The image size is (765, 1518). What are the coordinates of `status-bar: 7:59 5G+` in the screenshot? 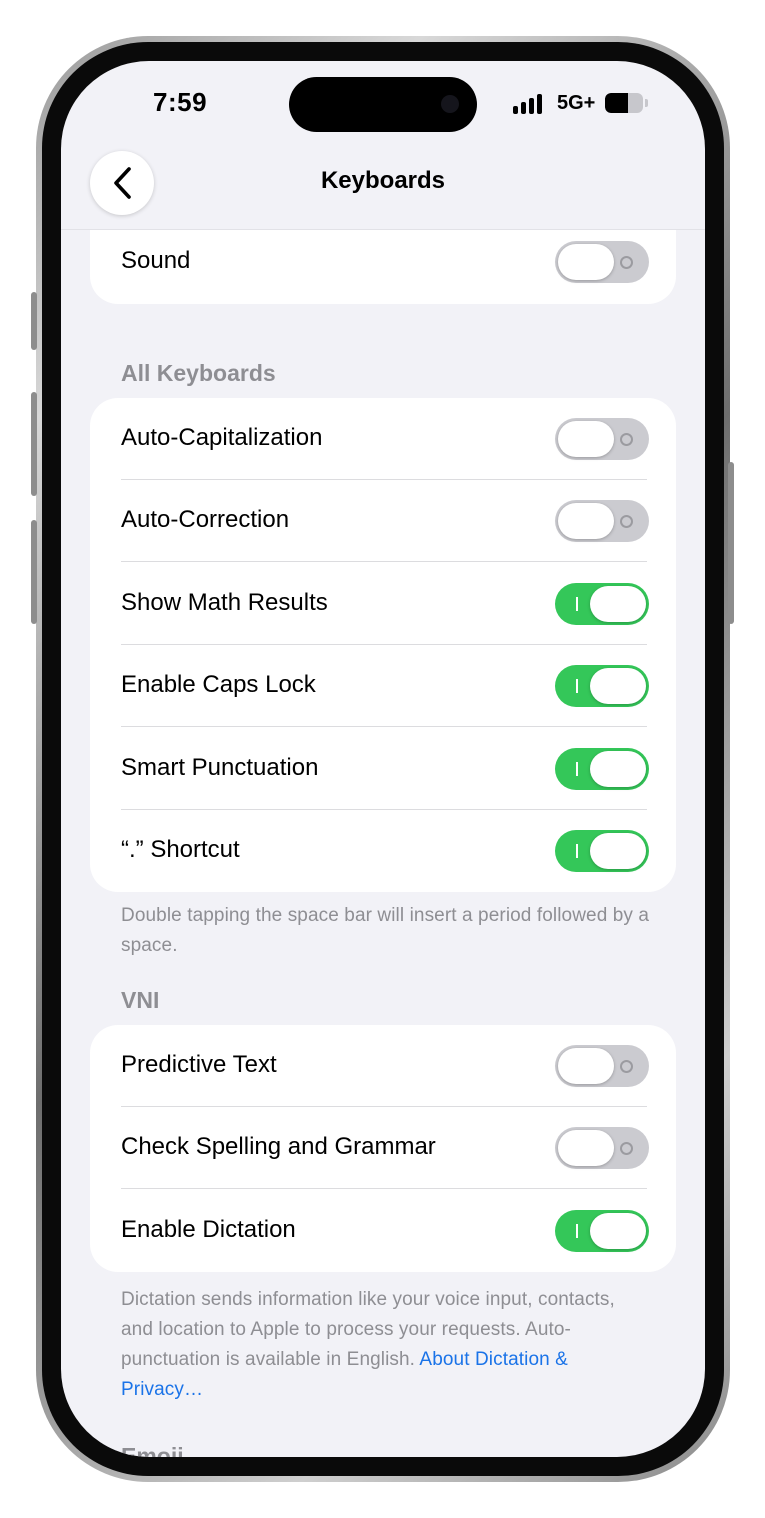 It's located at (383, 106).